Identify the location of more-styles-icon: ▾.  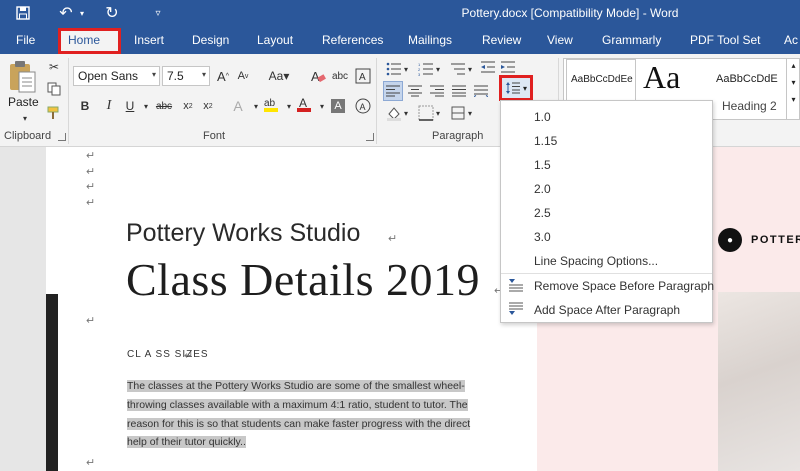
(793, 99).